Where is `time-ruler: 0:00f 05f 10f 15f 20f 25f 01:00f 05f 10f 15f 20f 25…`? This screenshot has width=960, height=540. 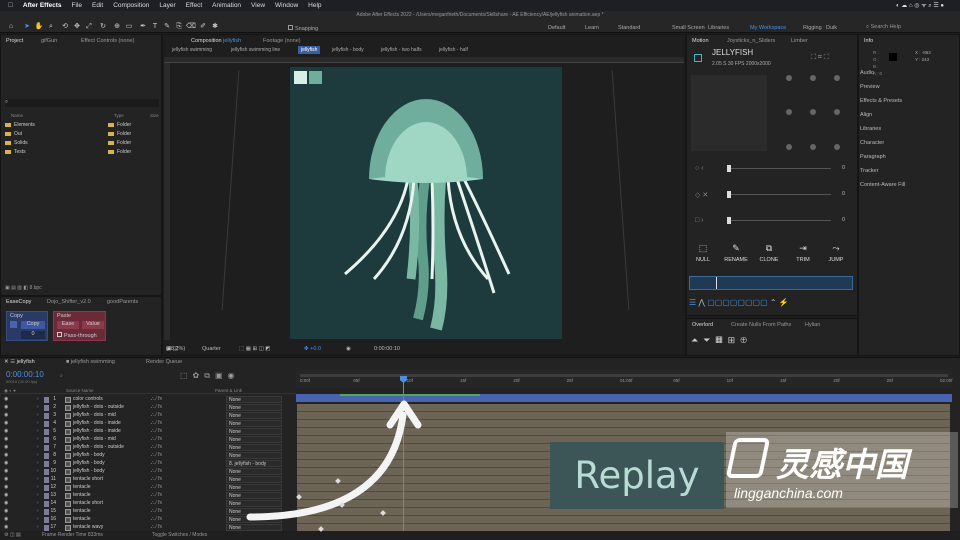
time-ruler: 0:00f 05f 10f 15f 20f 25f 01:00f 05f 10f 15f 20f 25… is located at coordinates (624, 379).